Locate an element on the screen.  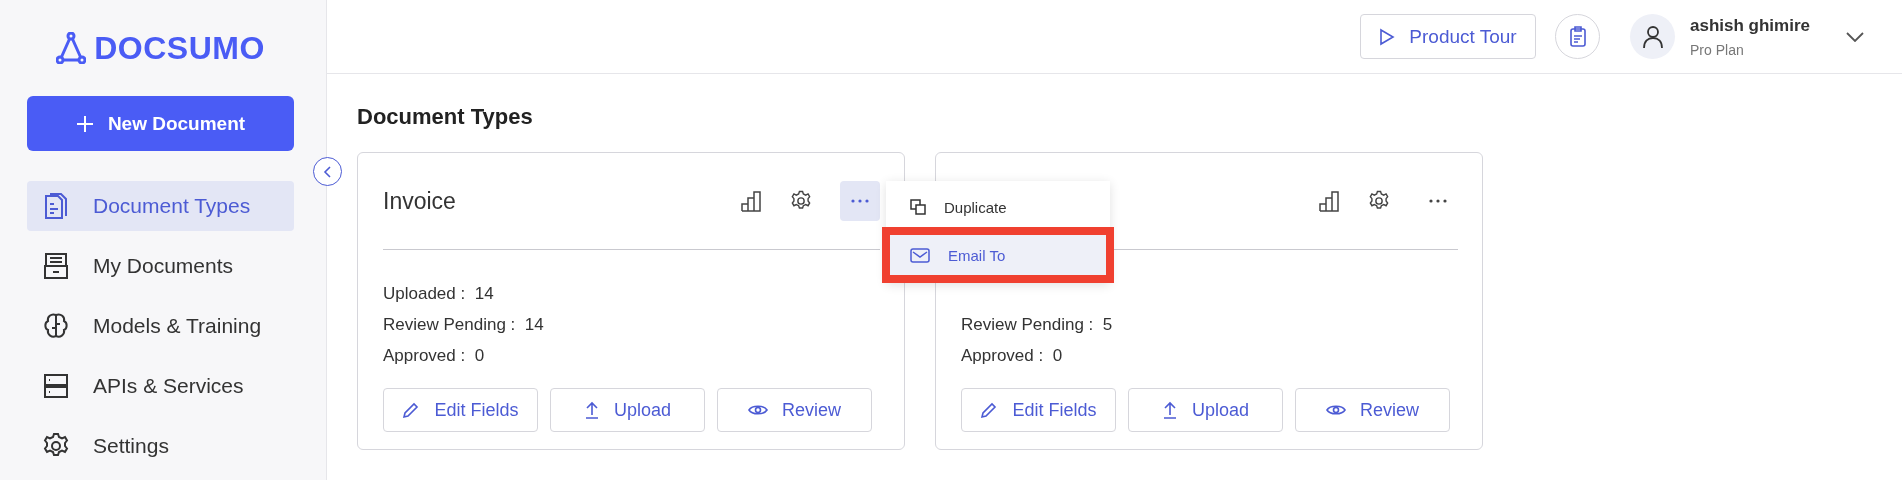
stat-line: Review Pending : 5 is located at coordinates (1037, 325).